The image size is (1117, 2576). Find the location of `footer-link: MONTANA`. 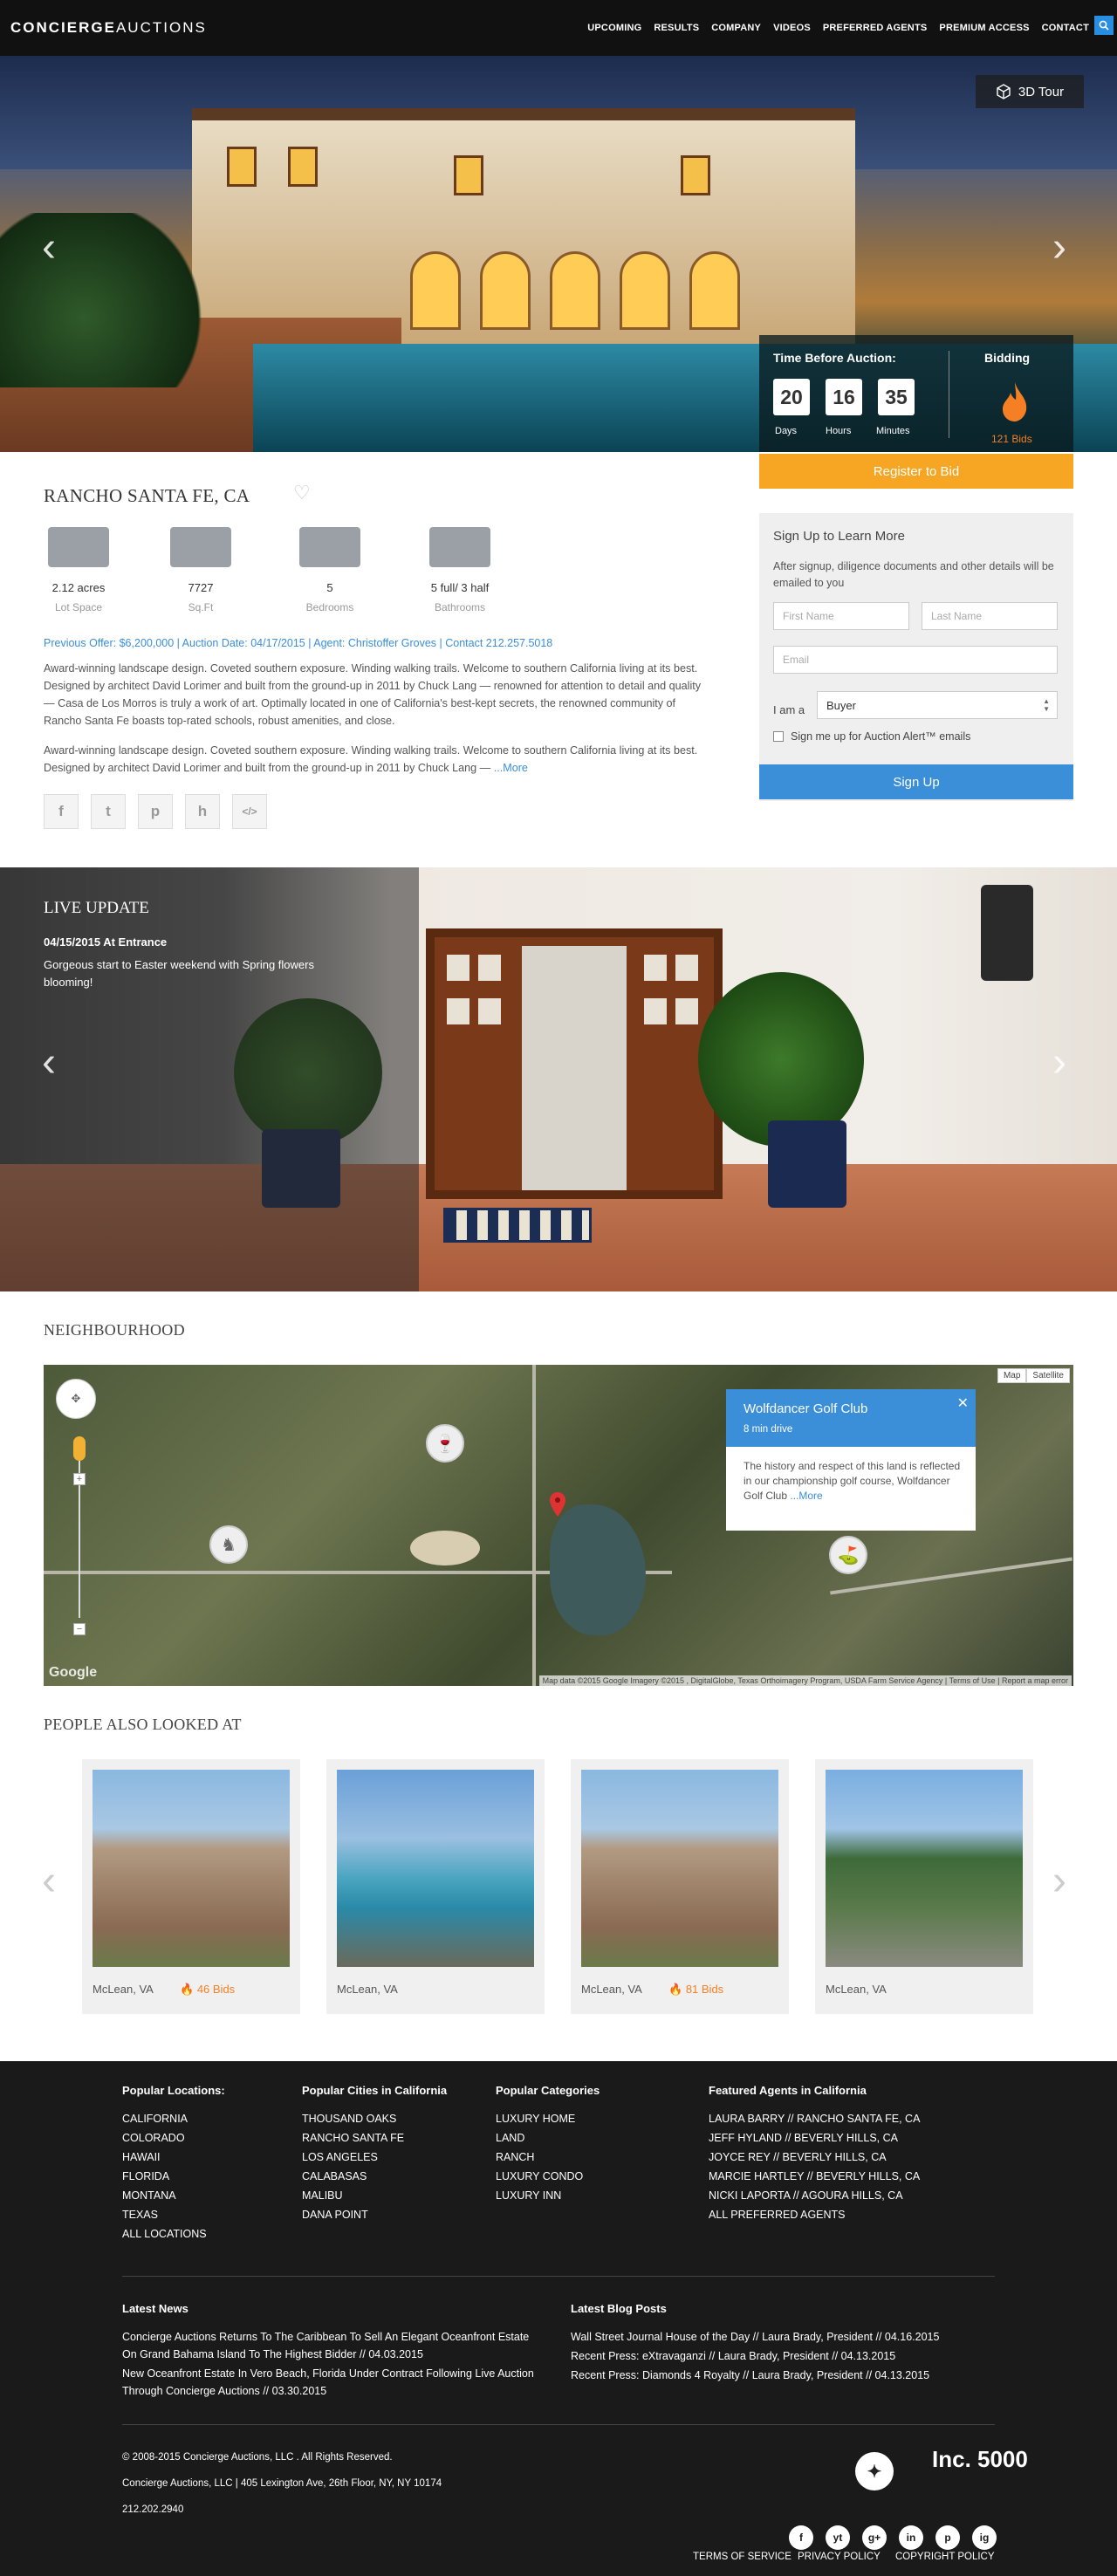

footer-link: MONTANA is located at coordinates (173, 2196).